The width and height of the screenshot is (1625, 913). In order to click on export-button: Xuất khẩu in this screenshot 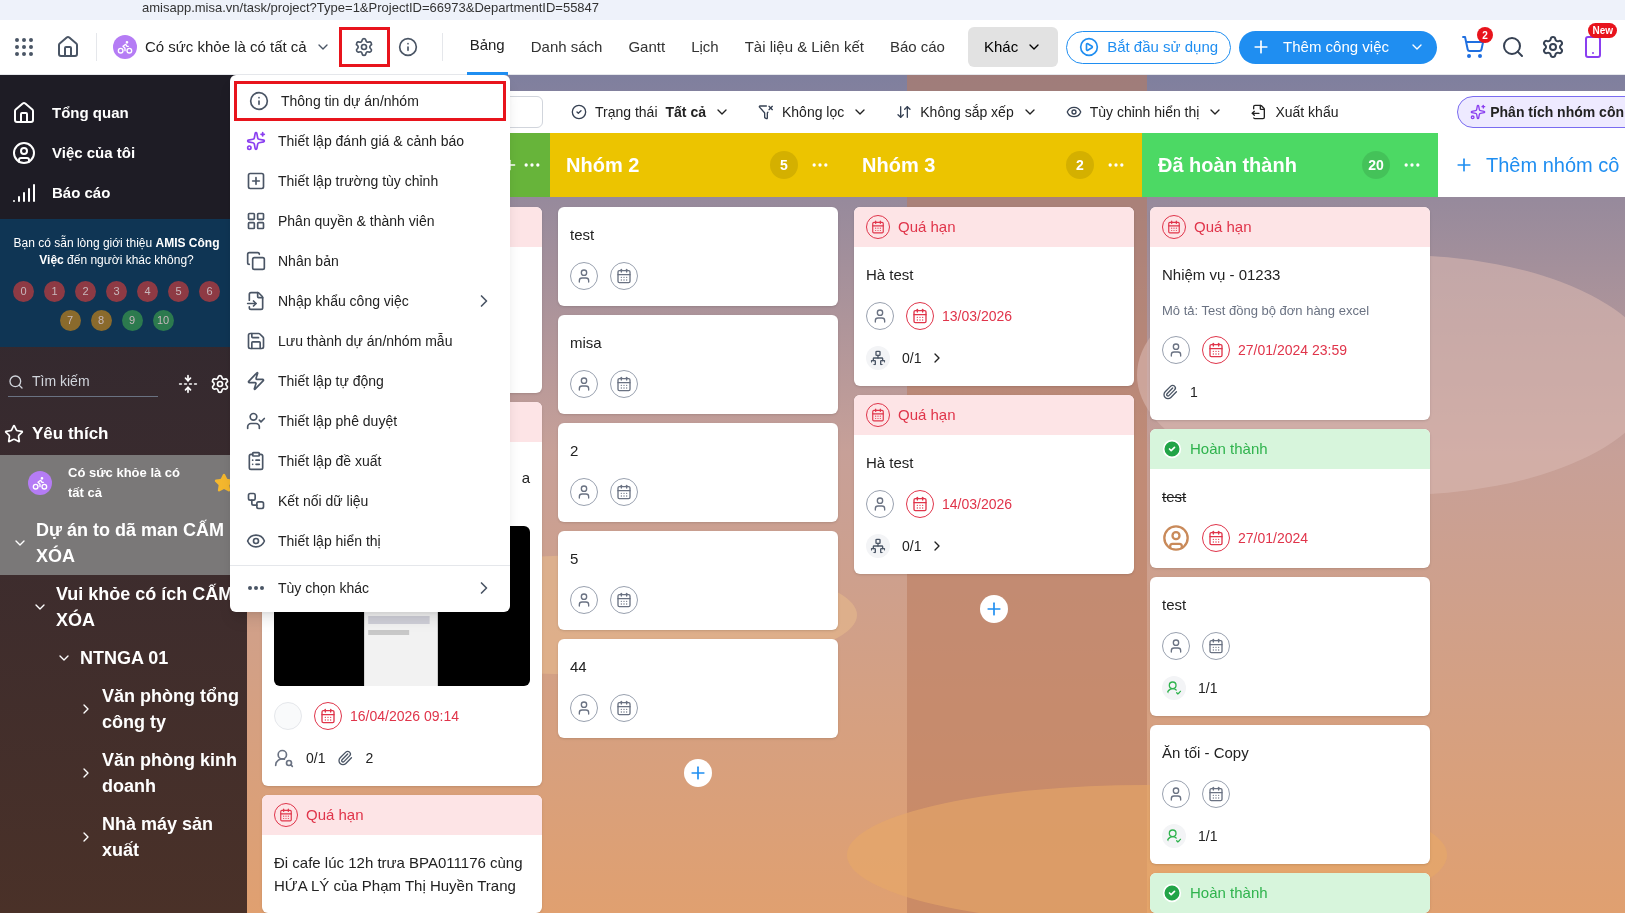, I will do `click(1295, 112)`.